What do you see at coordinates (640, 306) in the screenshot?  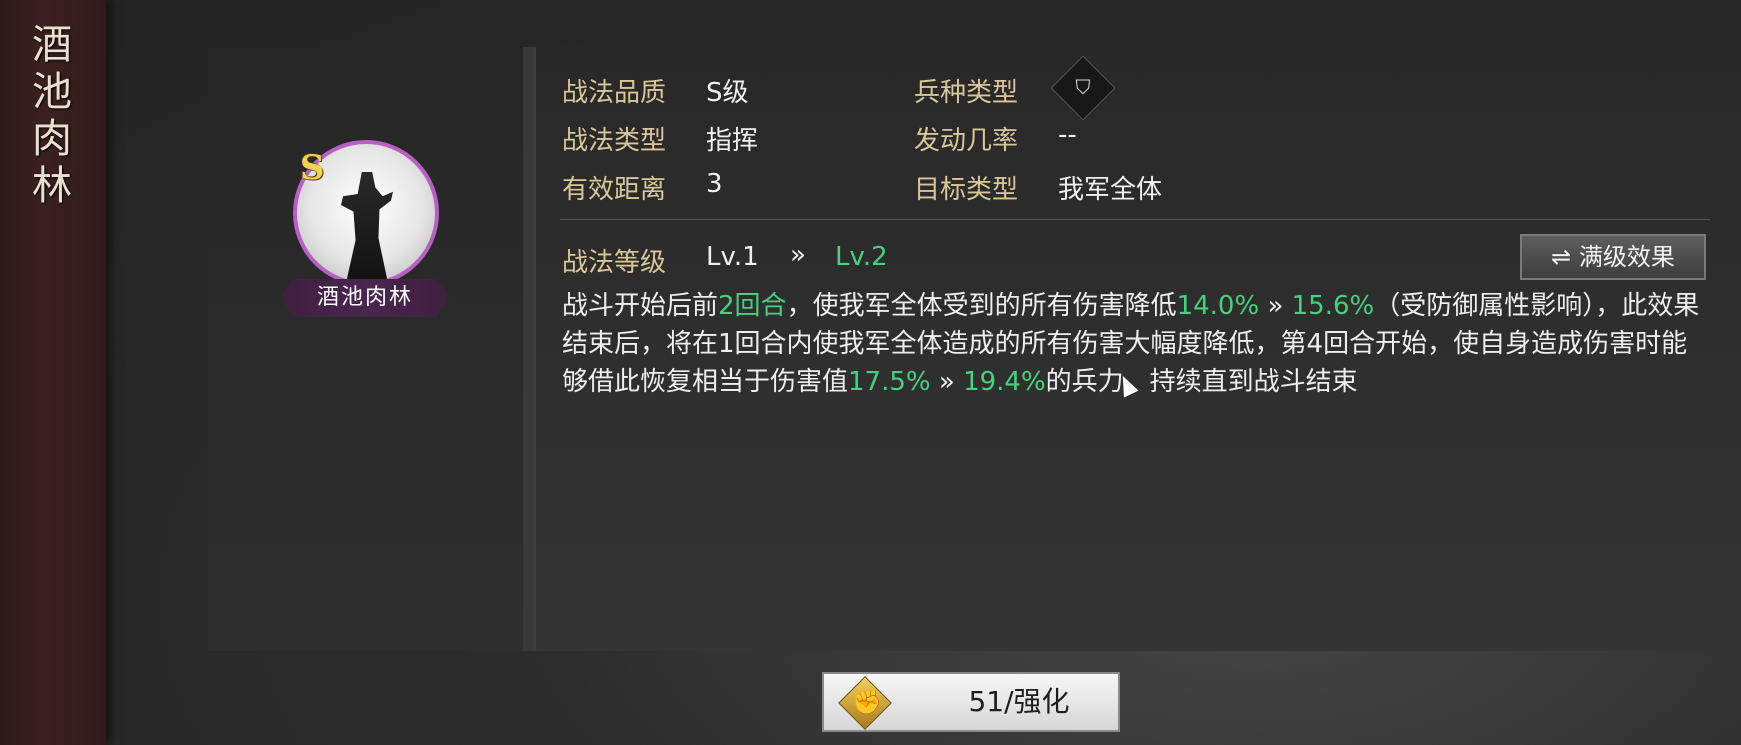 I see `desc-text: 战斗开始后前` at bounding box center [640, 306].